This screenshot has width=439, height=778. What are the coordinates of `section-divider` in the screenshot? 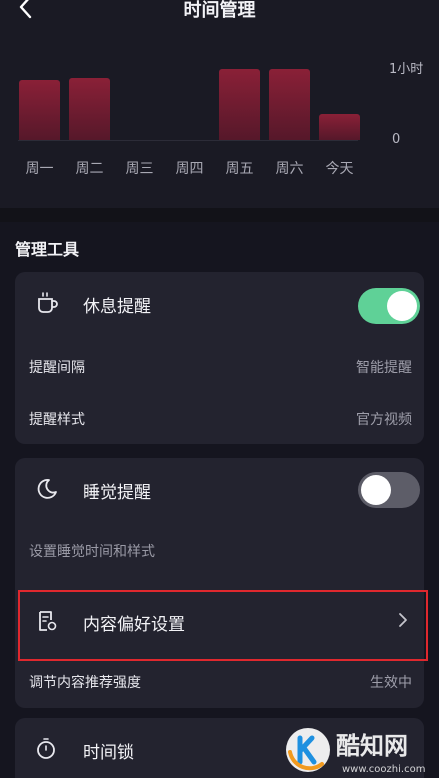 It's located at (219, 215).